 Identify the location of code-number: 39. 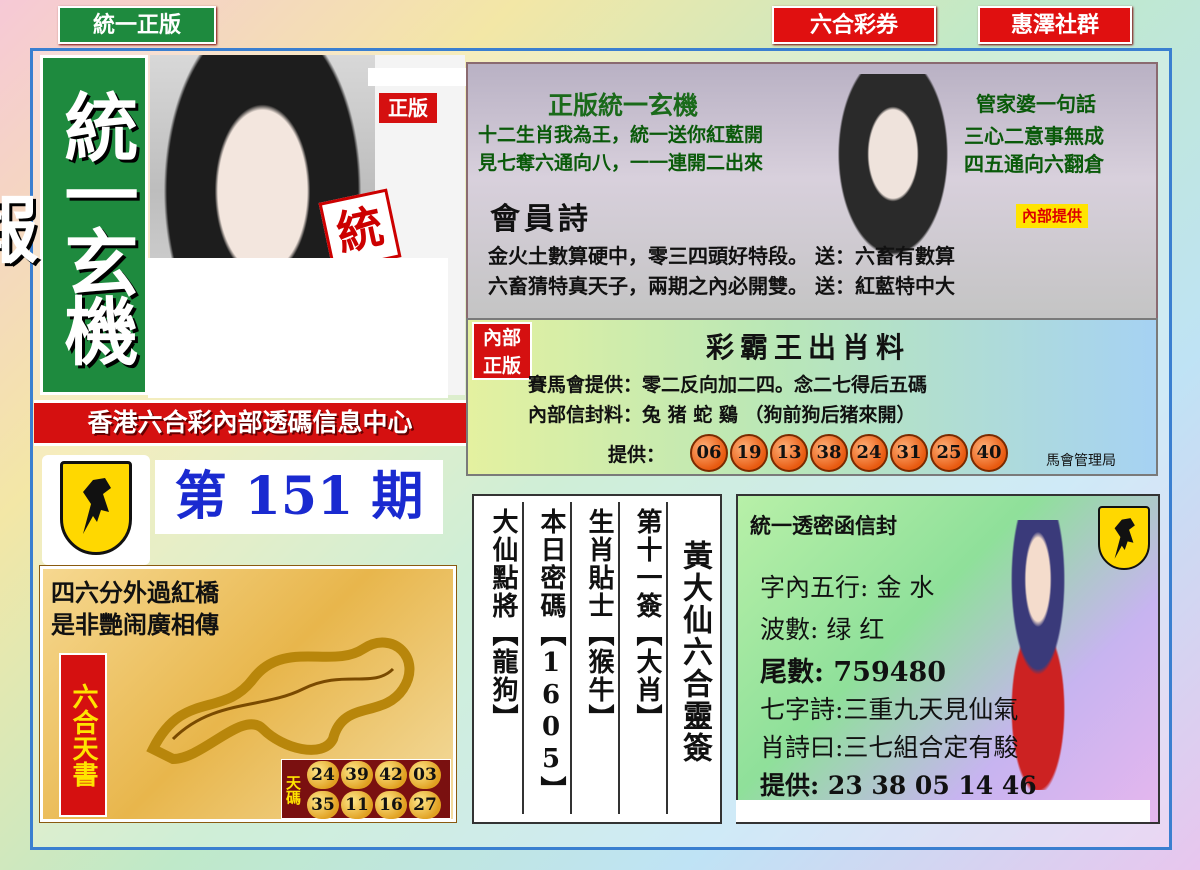
(357, 775).